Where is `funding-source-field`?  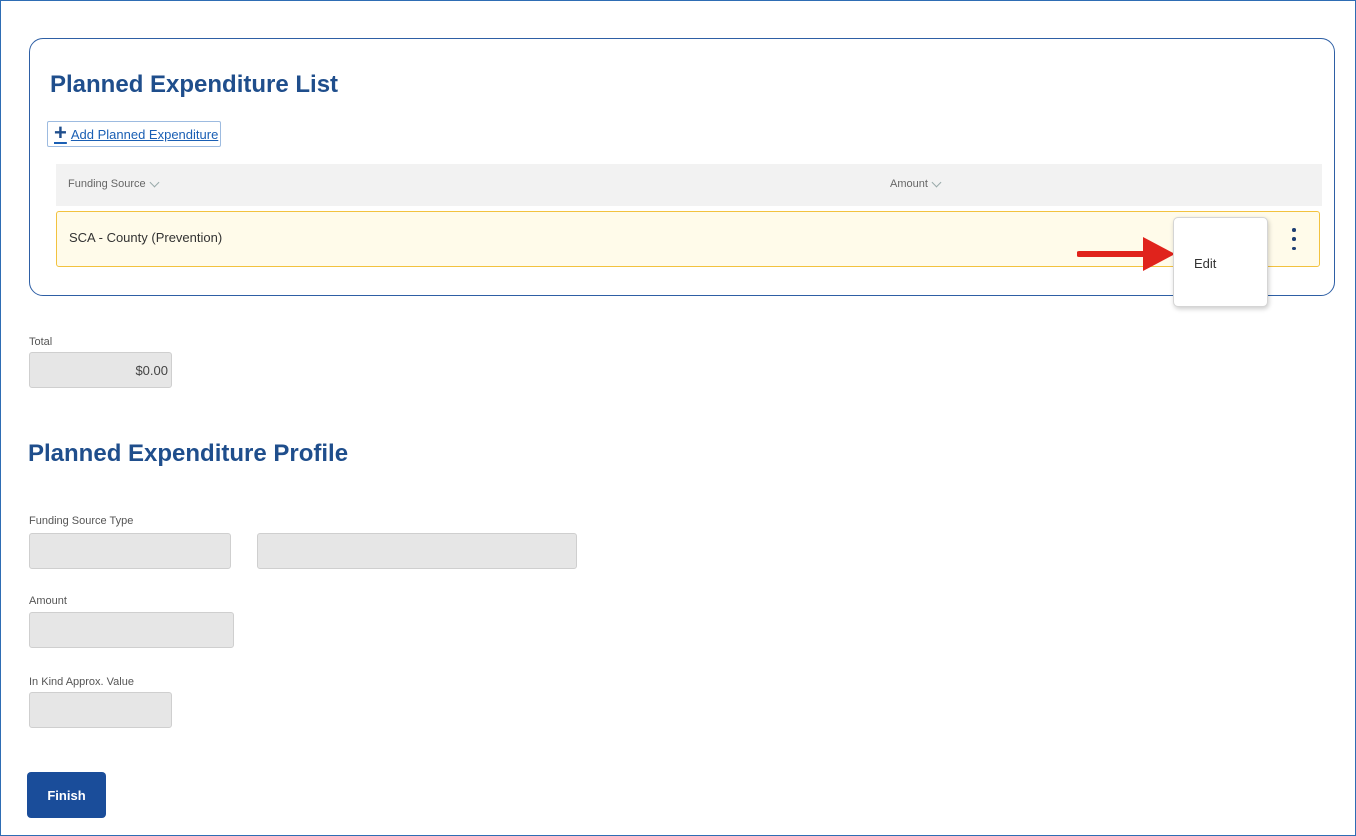 funding-source-field is located at coordinates (417, 551).